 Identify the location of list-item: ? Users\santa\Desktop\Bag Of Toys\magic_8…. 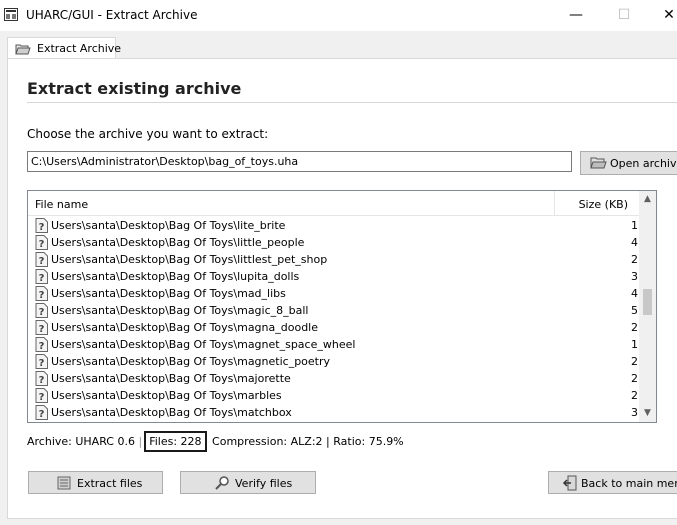
(333, 310).